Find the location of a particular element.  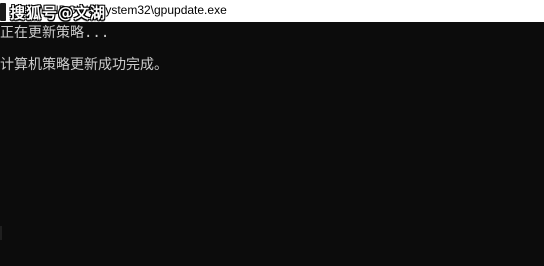

title-bar: C:\WINDOWS\system32\gpupdate.exe 搜狐号@文湖 is located at coordinates (272, 11).